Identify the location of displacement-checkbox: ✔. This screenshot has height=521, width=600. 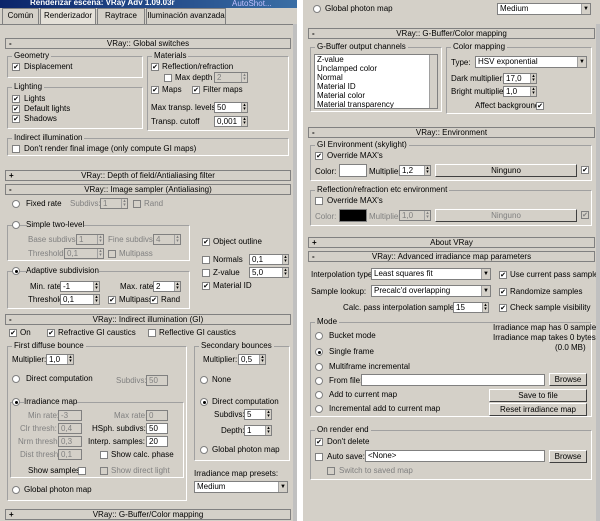
(16, 67).